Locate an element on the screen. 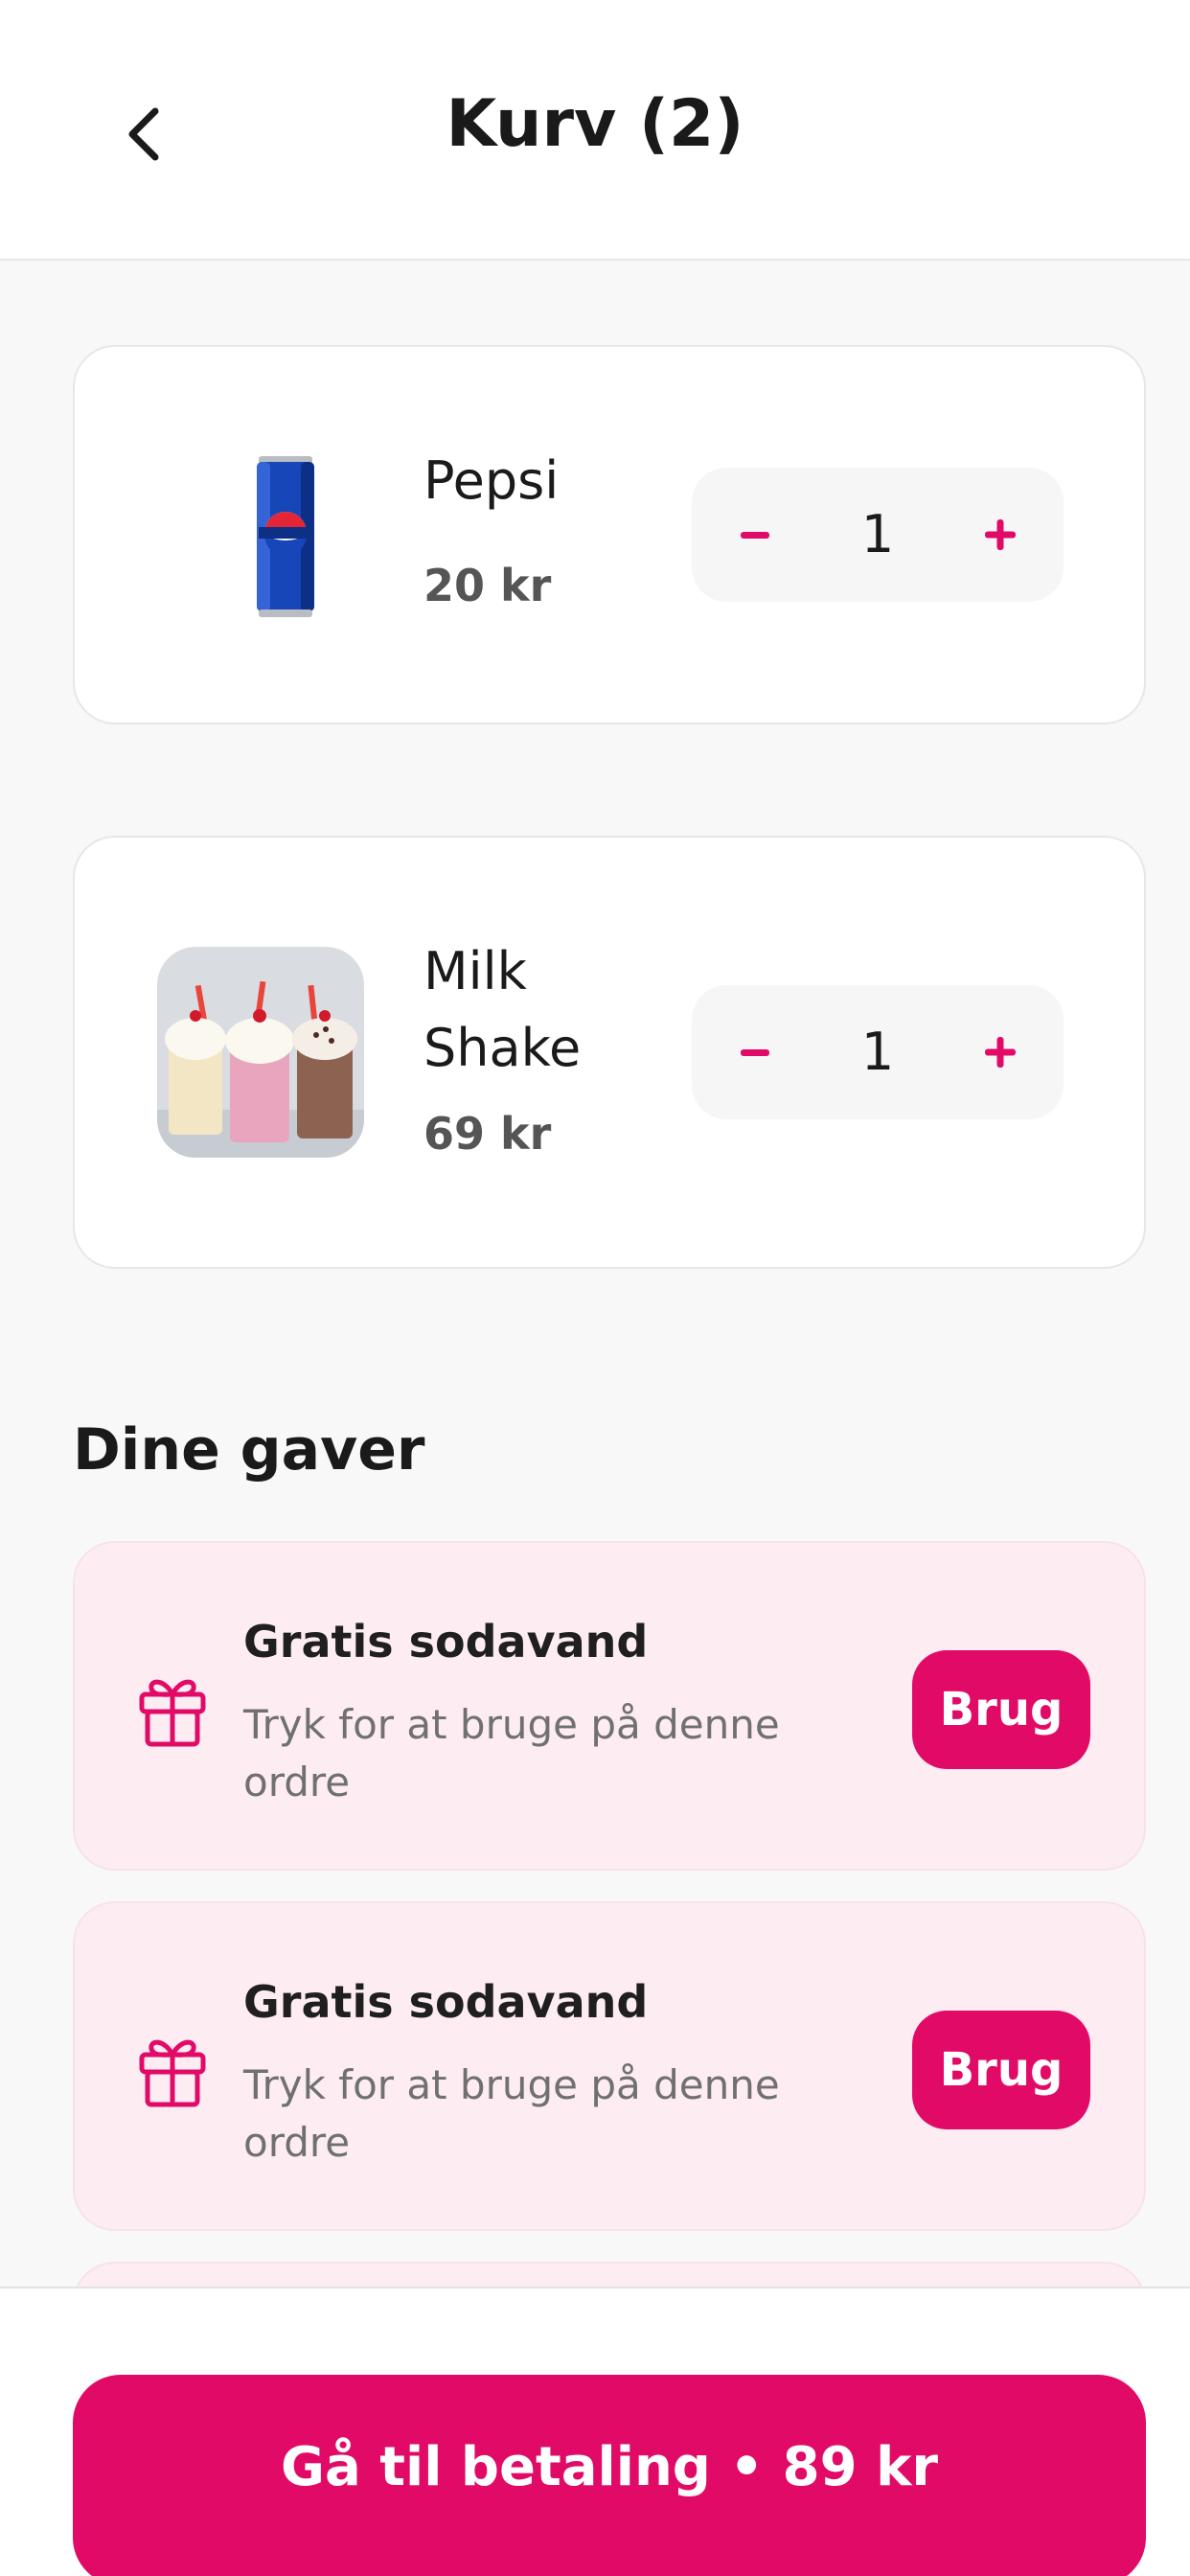 The width and height of the screenshot is (1190, 2576). product-name: Milk Shake is located at coordinates (502, 1009).